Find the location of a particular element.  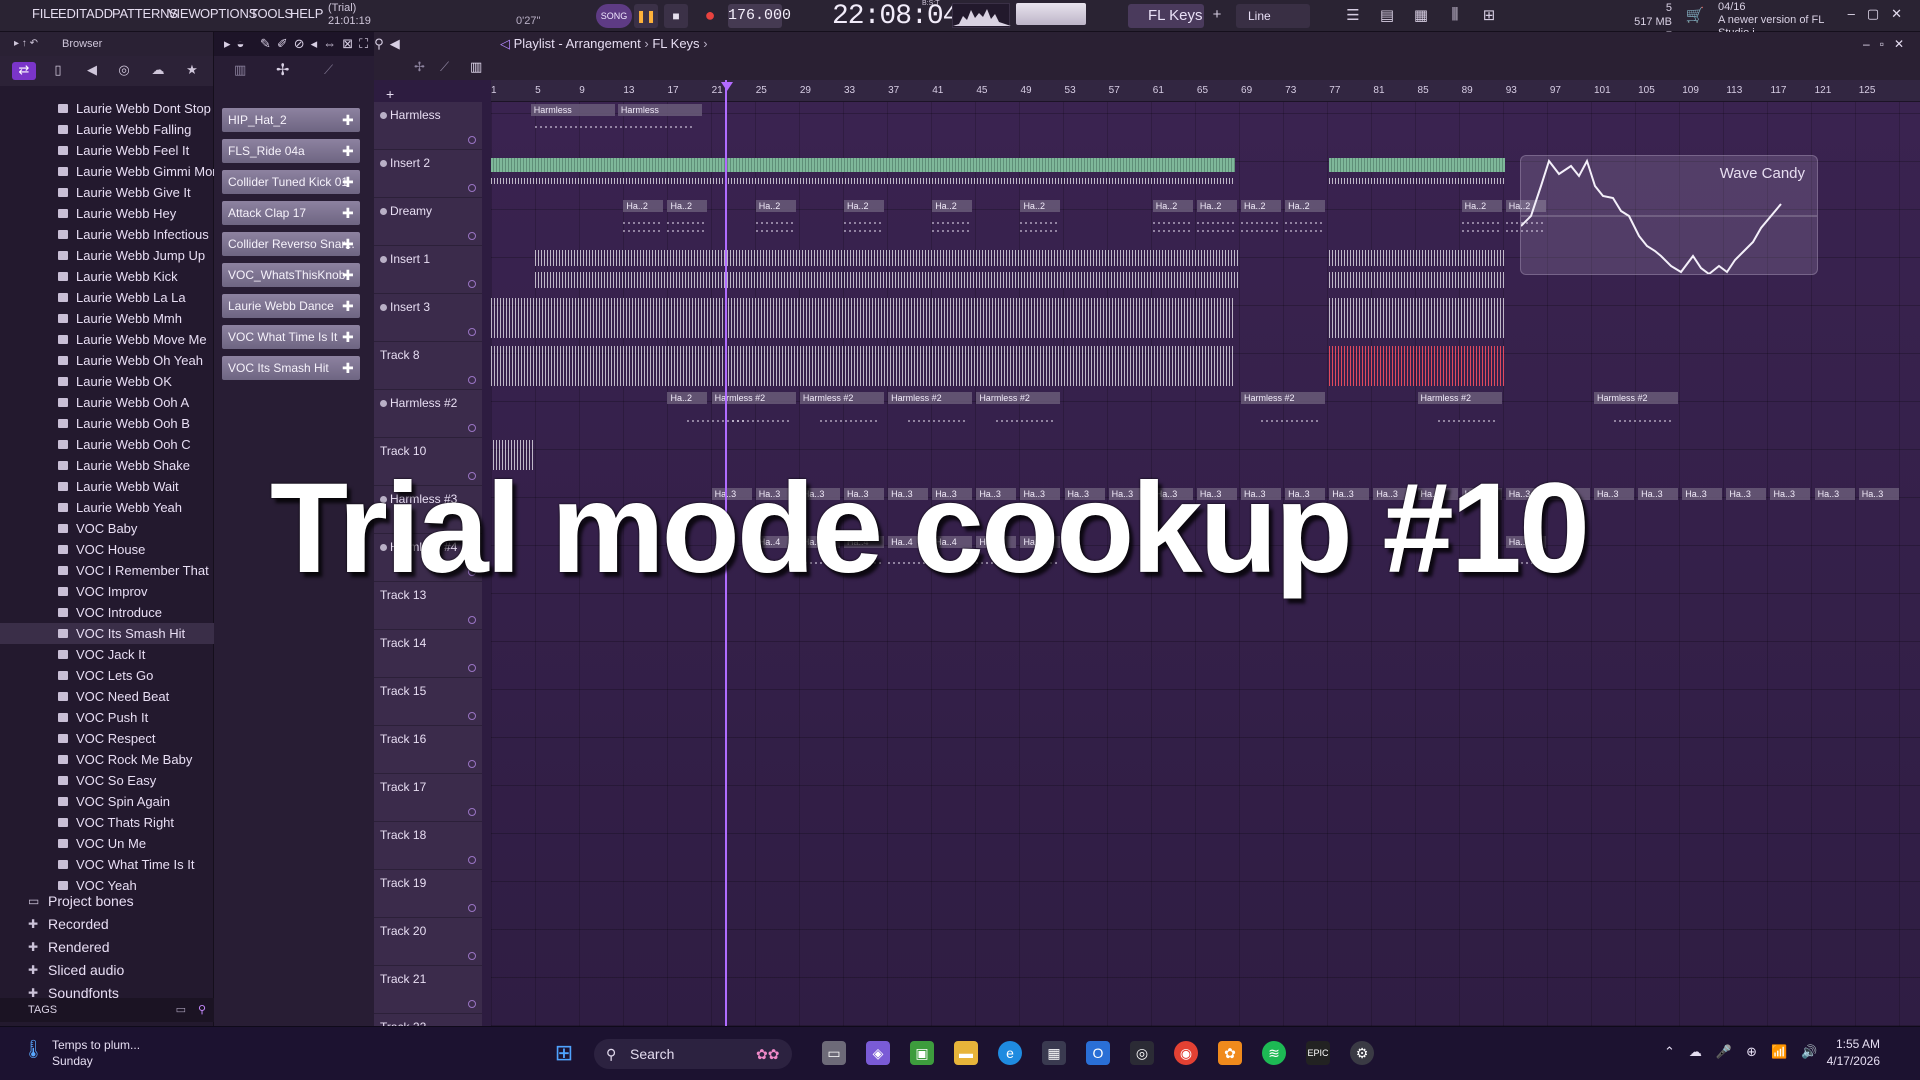

picker-item: Laurie Webb Dance ✚ is located at coordinates (291, 306).